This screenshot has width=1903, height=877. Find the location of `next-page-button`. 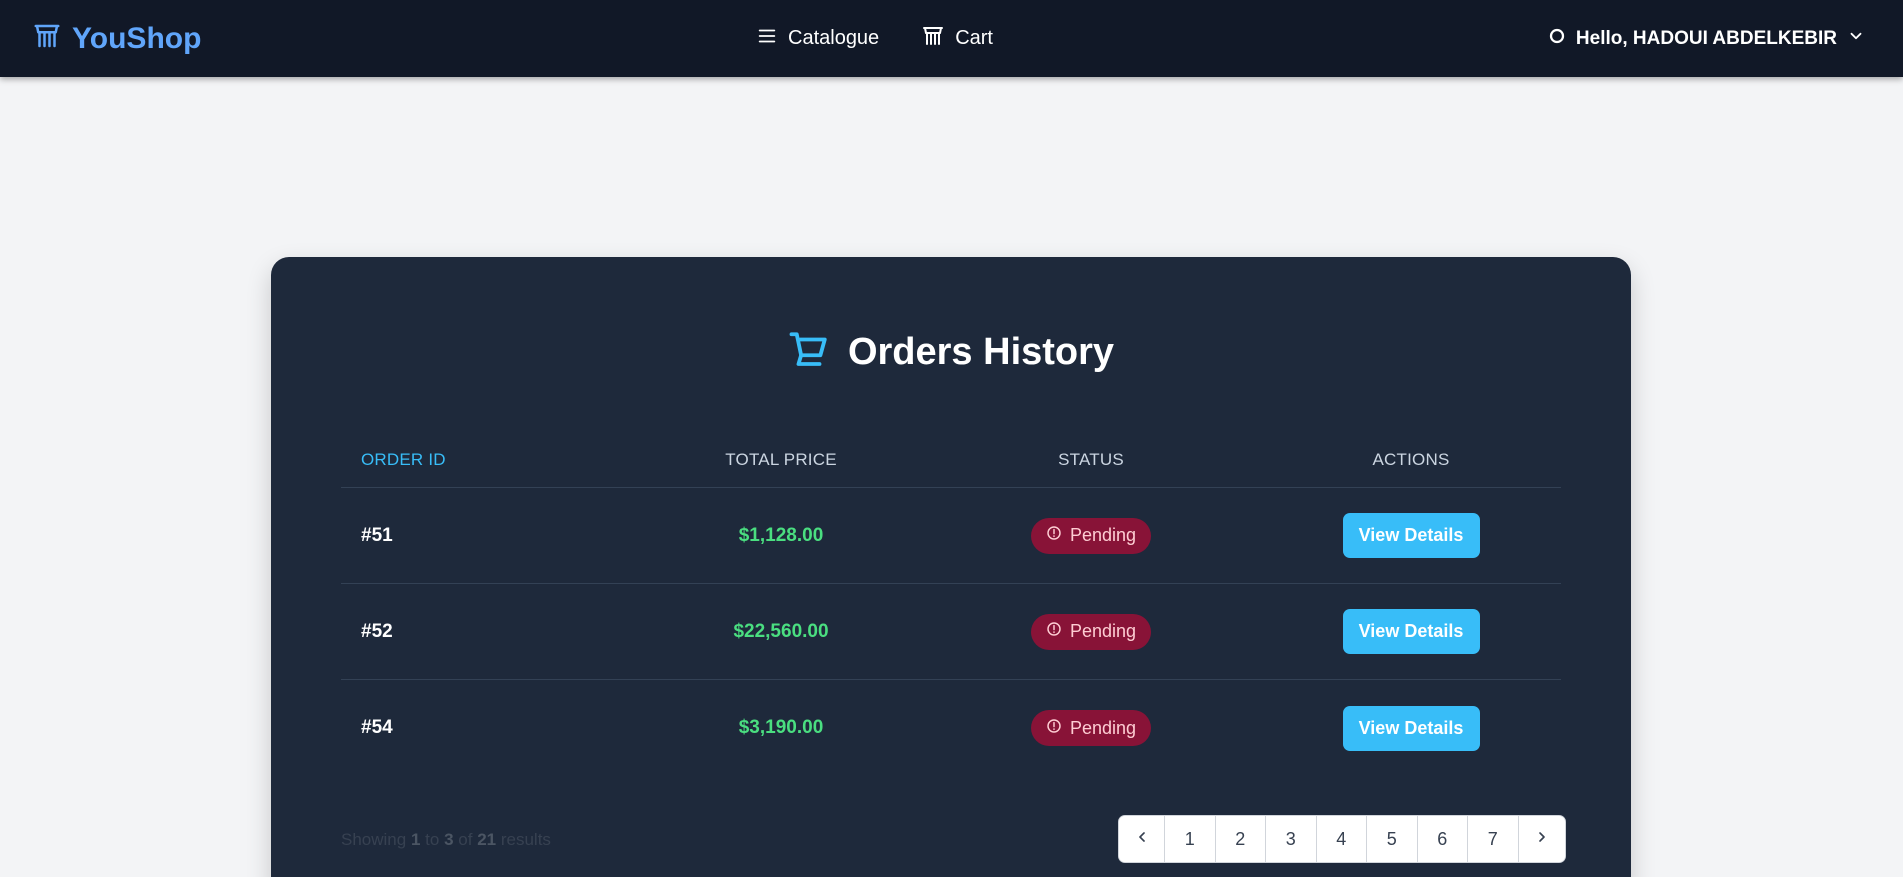

next-page-button is located at coordinates (1541, 839).